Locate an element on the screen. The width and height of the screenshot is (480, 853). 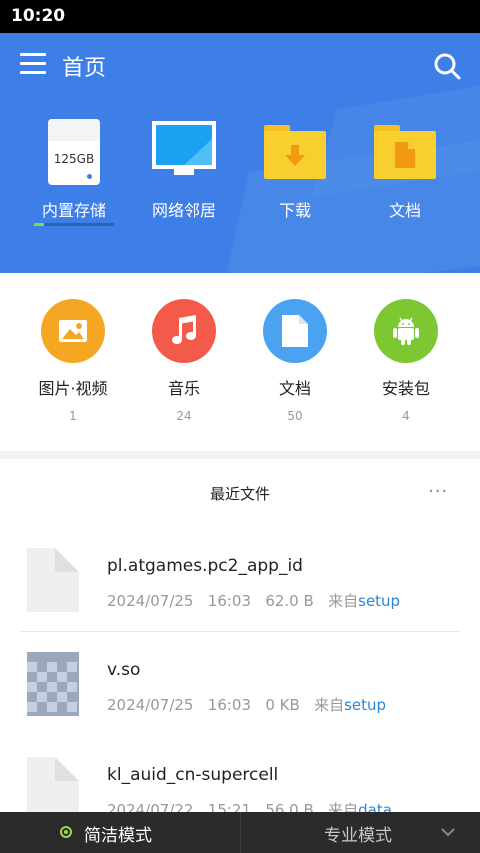
search-icon is located at coordinates (447, 66).